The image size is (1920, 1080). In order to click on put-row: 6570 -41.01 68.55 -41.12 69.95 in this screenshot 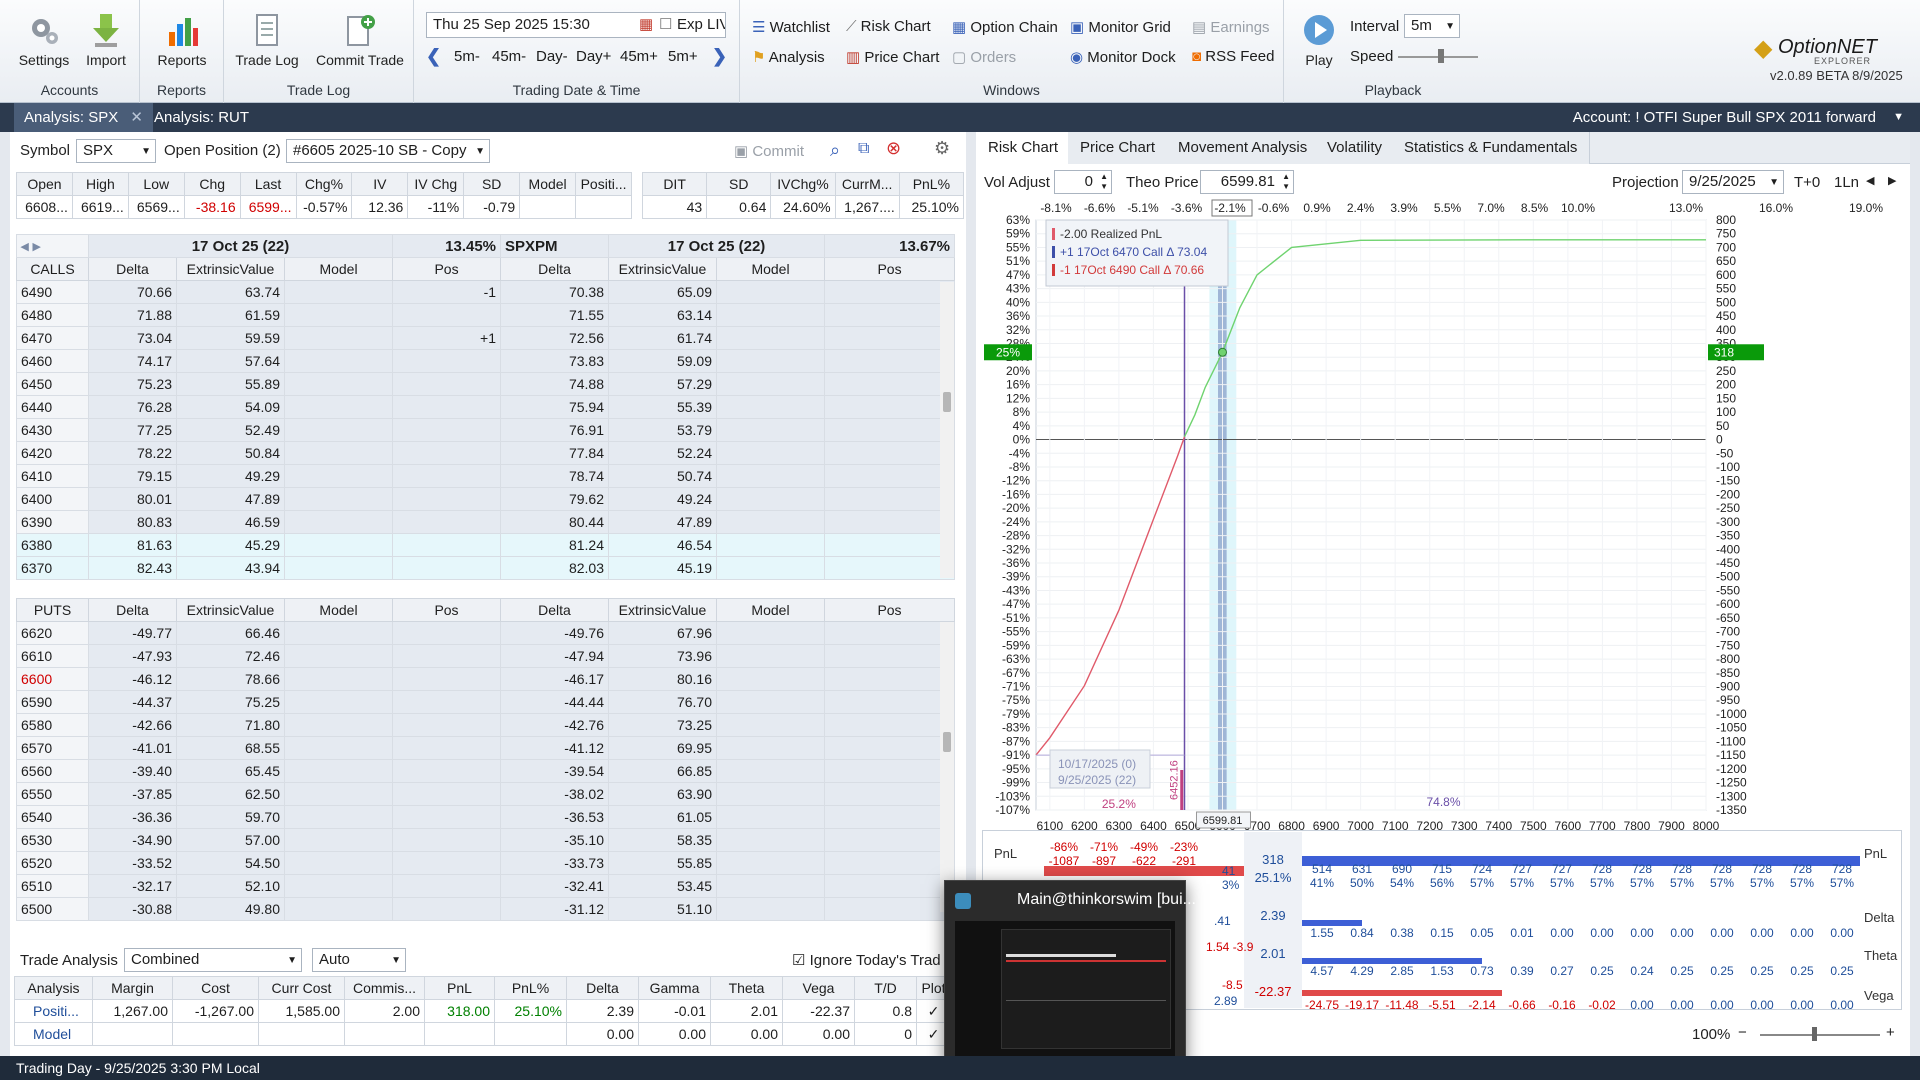, I will do `click(485, 748)`.